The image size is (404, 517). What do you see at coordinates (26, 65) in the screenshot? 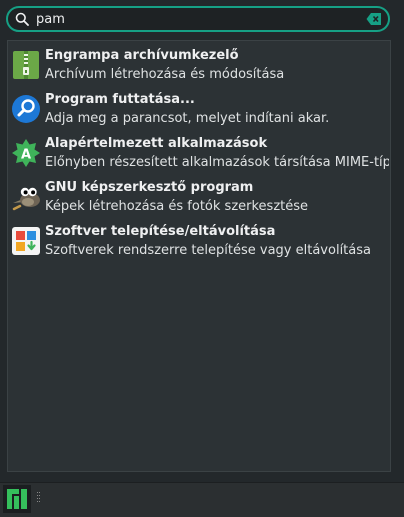
I see `archive-manager-icon` at bounding box center [26, 65].